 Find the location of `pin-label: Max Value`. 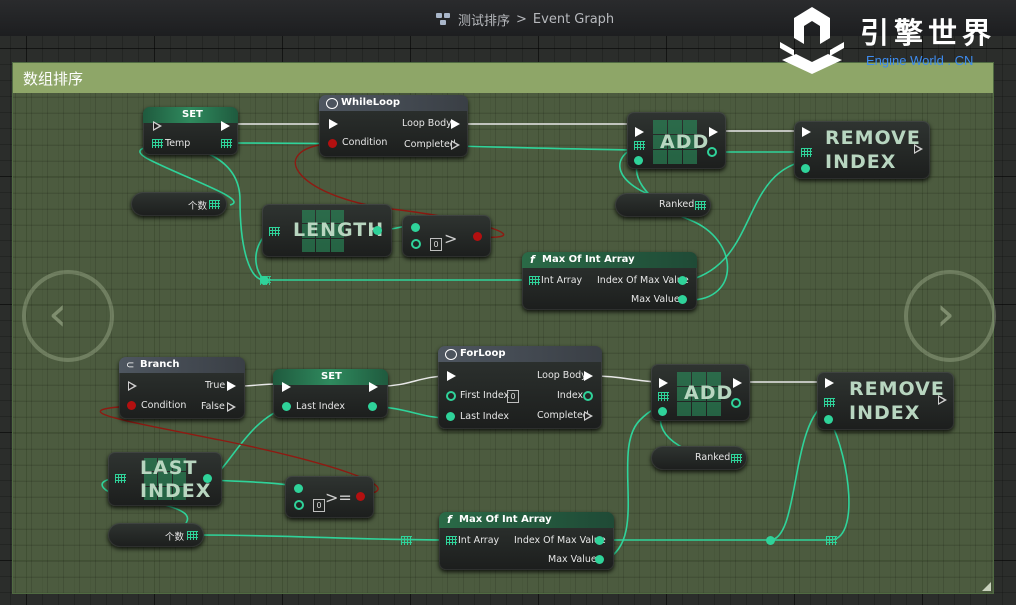

pin-label: Max Value is located at coordinates (655, 299).